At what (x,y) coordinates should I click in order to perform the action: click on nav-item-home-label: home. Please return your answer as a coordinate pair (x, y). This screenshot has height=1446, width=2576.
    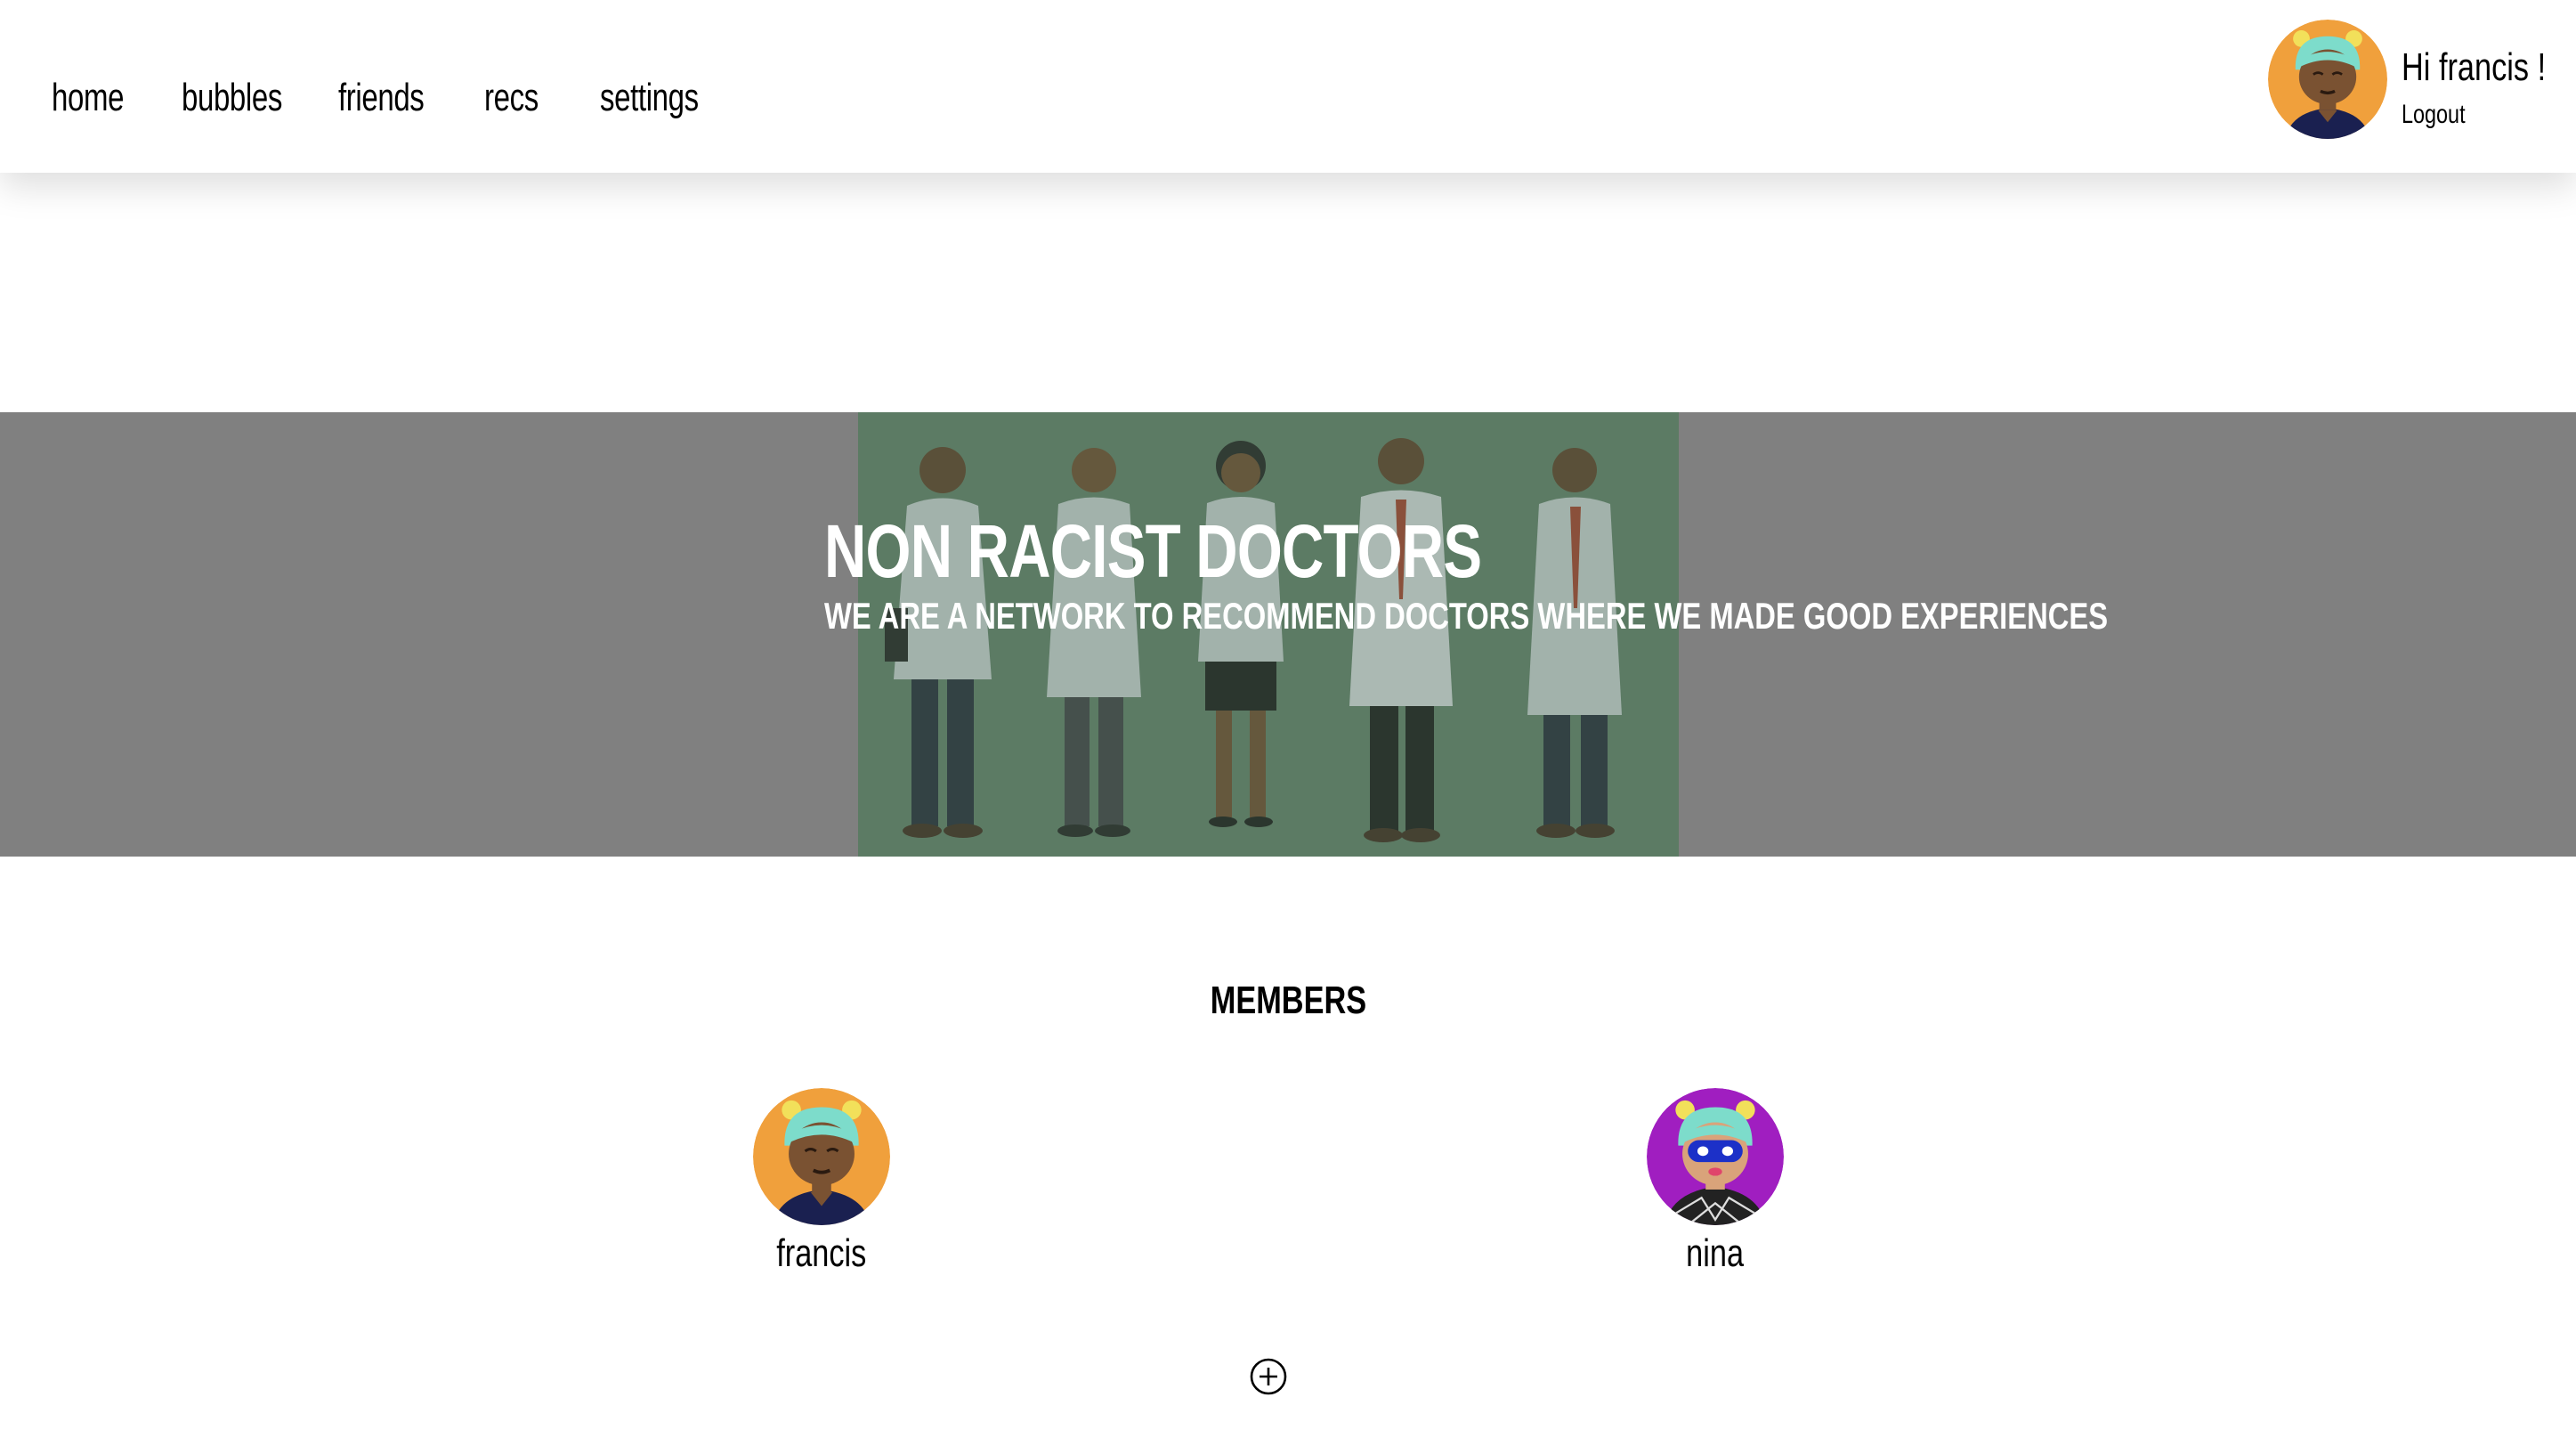
    Looking at the image, I should click on (88, 97).